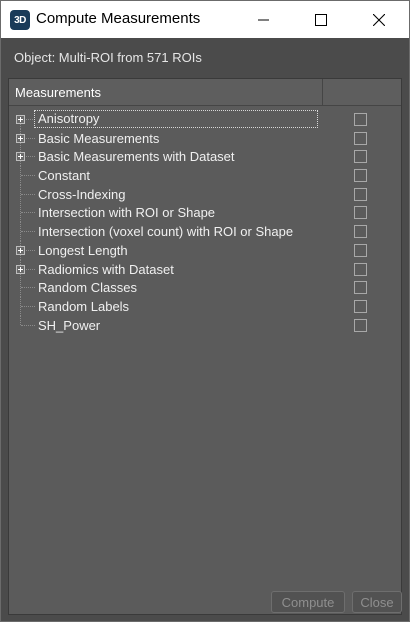 The height and width of the screenshot is (622, 410). What do you see at coordinates (69, 325) in the screenshot?
I see `measurement-label: SH_Power` at bounding box center [69, 325].